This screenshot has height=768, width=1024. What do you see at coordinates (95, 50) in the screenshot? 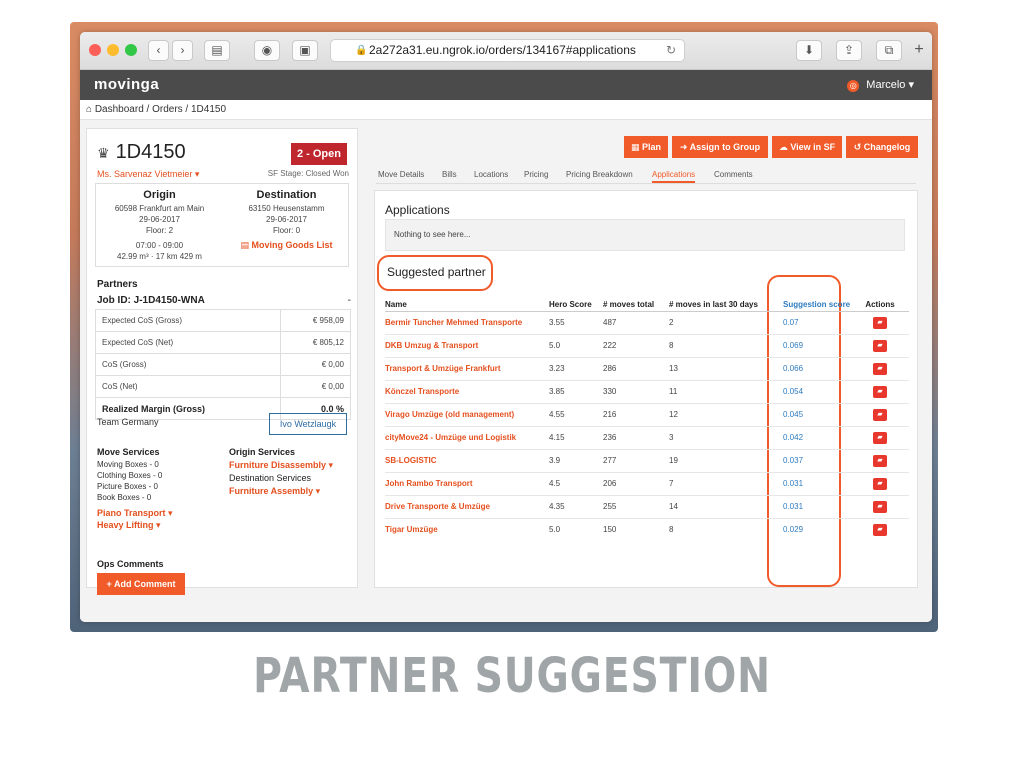
I see `close-window-icon` at bounding box center [95, 50].